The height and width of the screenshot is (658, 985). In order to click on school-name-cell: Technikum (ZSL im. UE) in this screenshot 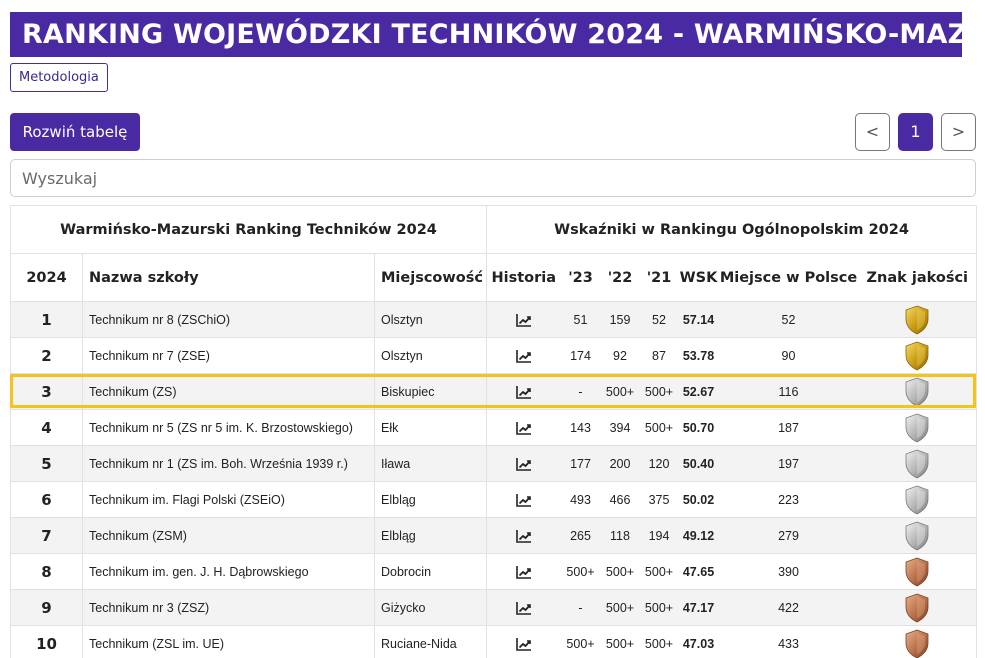, I will do `click(228, 641)`.